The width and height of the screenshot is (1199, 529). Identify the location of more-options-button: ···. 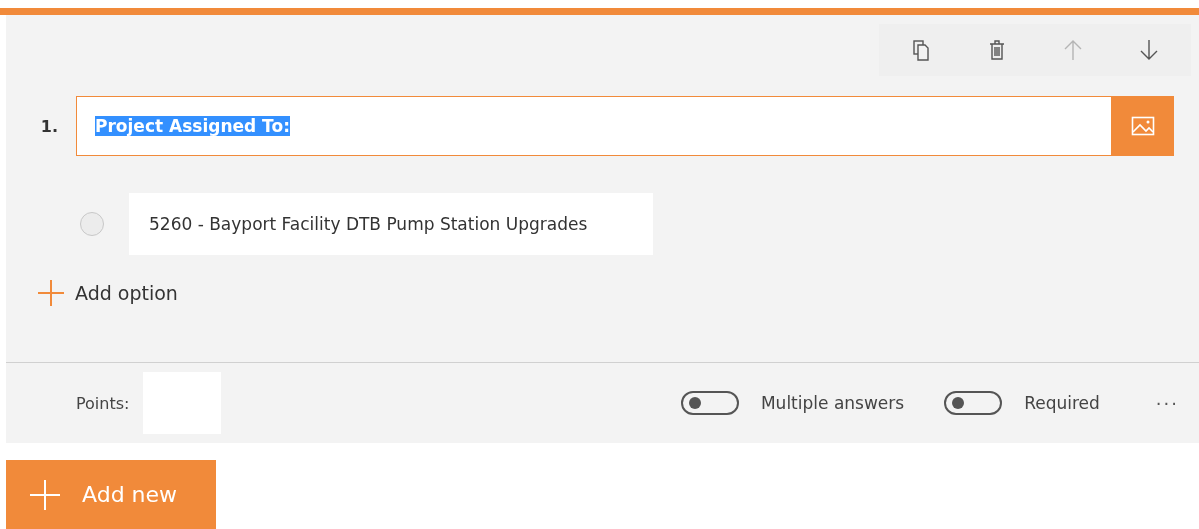
(1167, 403).